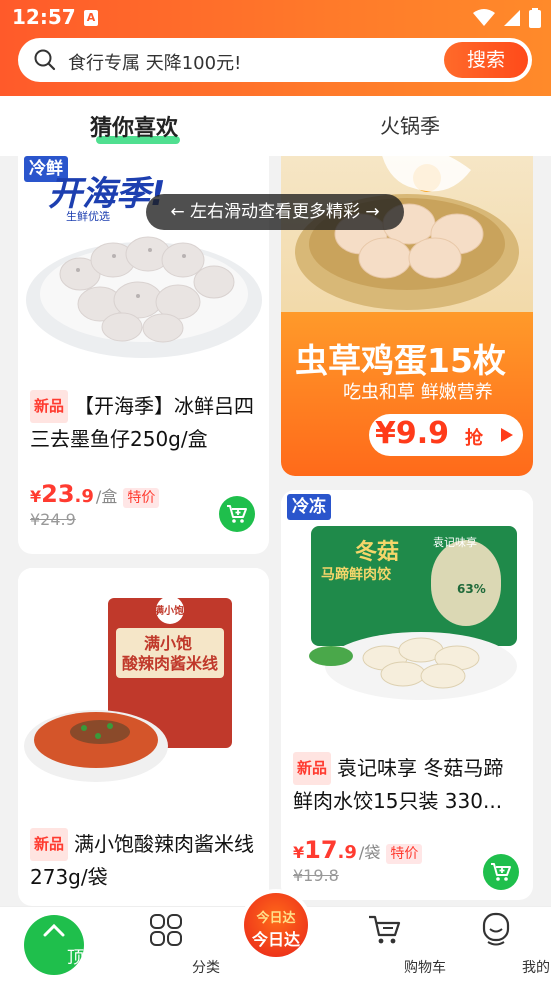 The height and width of the screenshot is (981, 551). Describe the element at coordinates (496, 929) in the screenshot. I see `user-icon` at that location.